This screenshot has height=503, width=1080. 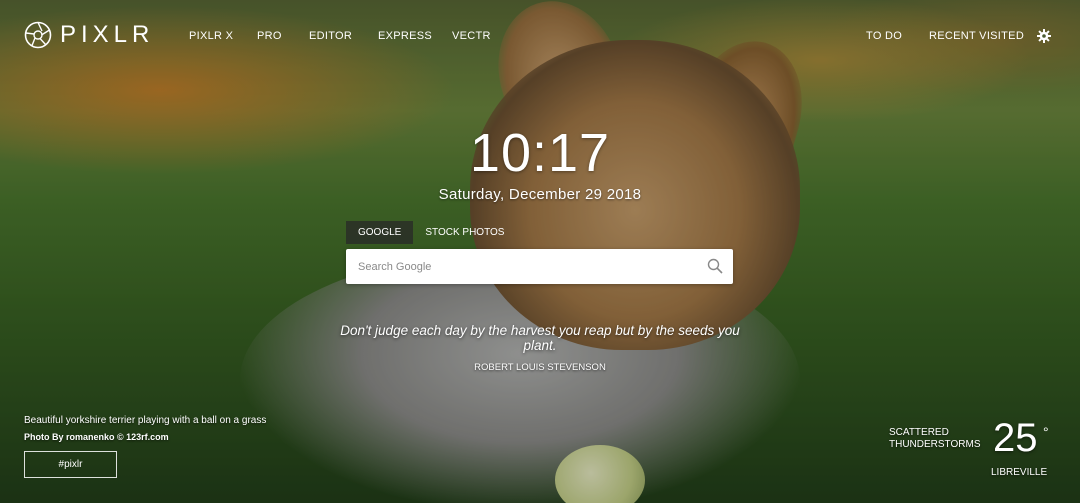 I want to click on search-box, so click(x=539, y=266).